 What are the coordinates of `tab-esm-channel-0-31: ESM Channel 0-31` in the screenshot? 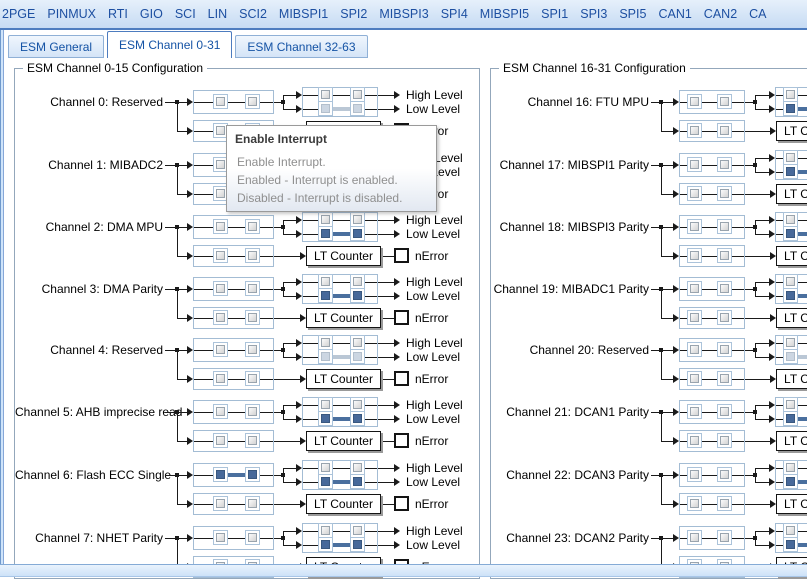 It's located at (170, 44).